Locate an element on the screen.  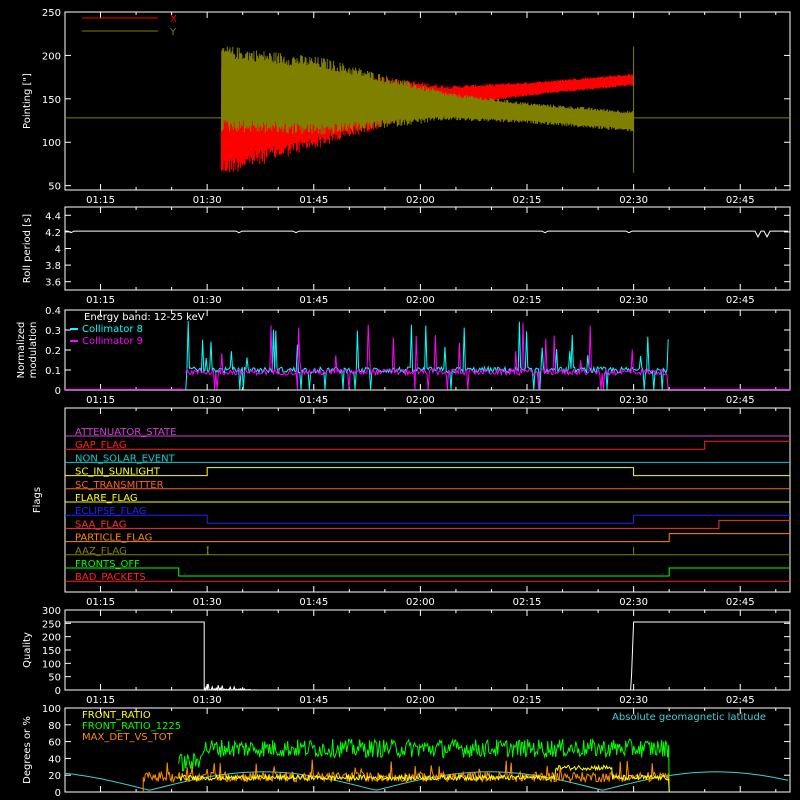
pointing-time-tick-label: 02:15 is located at coordinates (527, 200).